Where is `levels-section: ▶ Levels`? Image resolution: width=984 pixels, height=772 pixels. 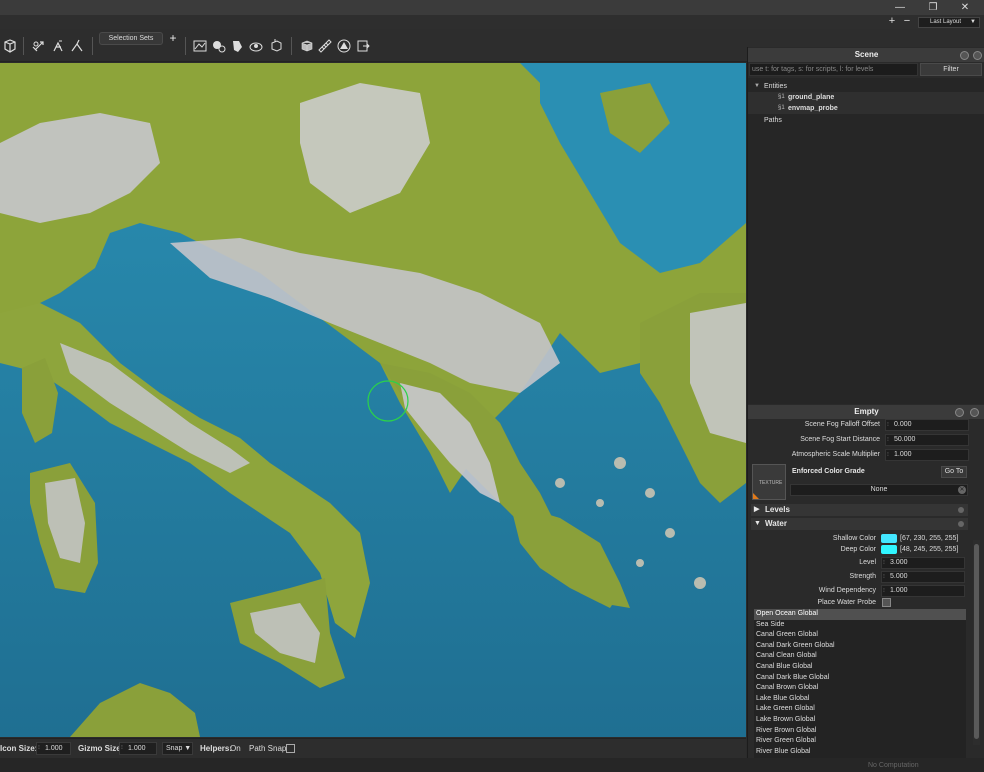 levels-section: ▶ Levels is located at coordinates (859, 510).